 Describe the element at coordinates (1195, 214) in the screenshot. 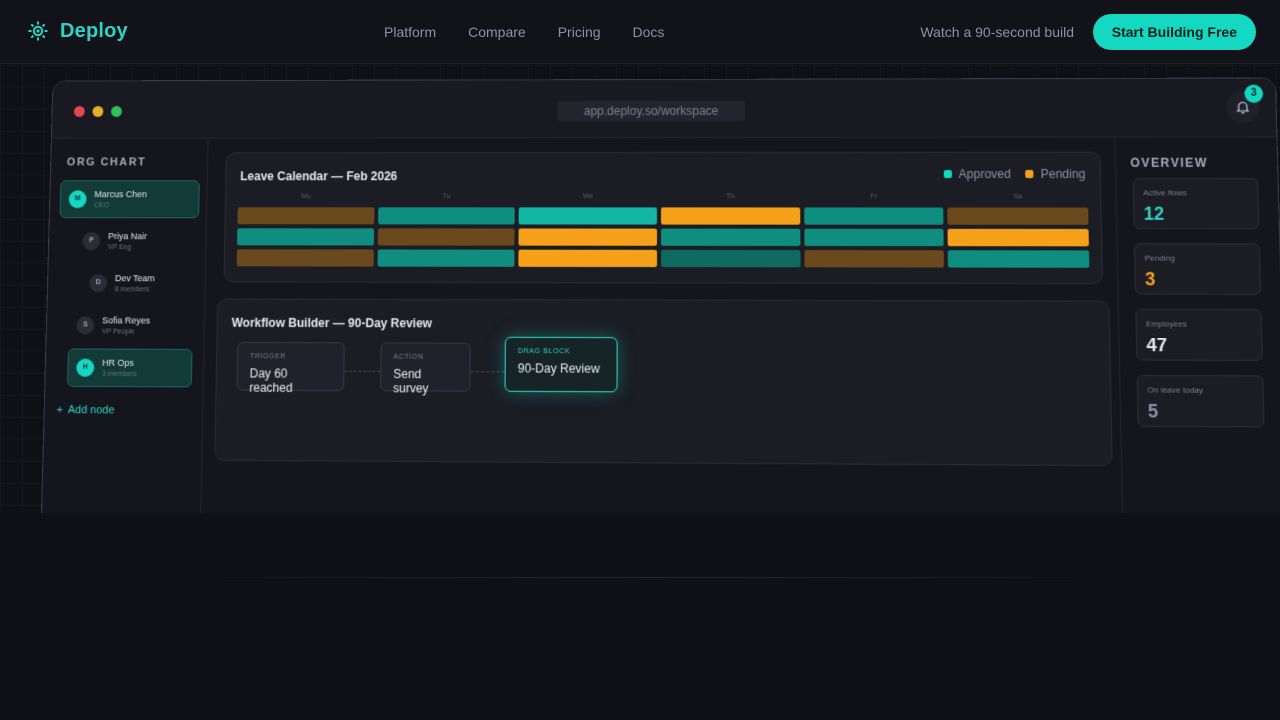

I see `stat-value: 12` at that location.